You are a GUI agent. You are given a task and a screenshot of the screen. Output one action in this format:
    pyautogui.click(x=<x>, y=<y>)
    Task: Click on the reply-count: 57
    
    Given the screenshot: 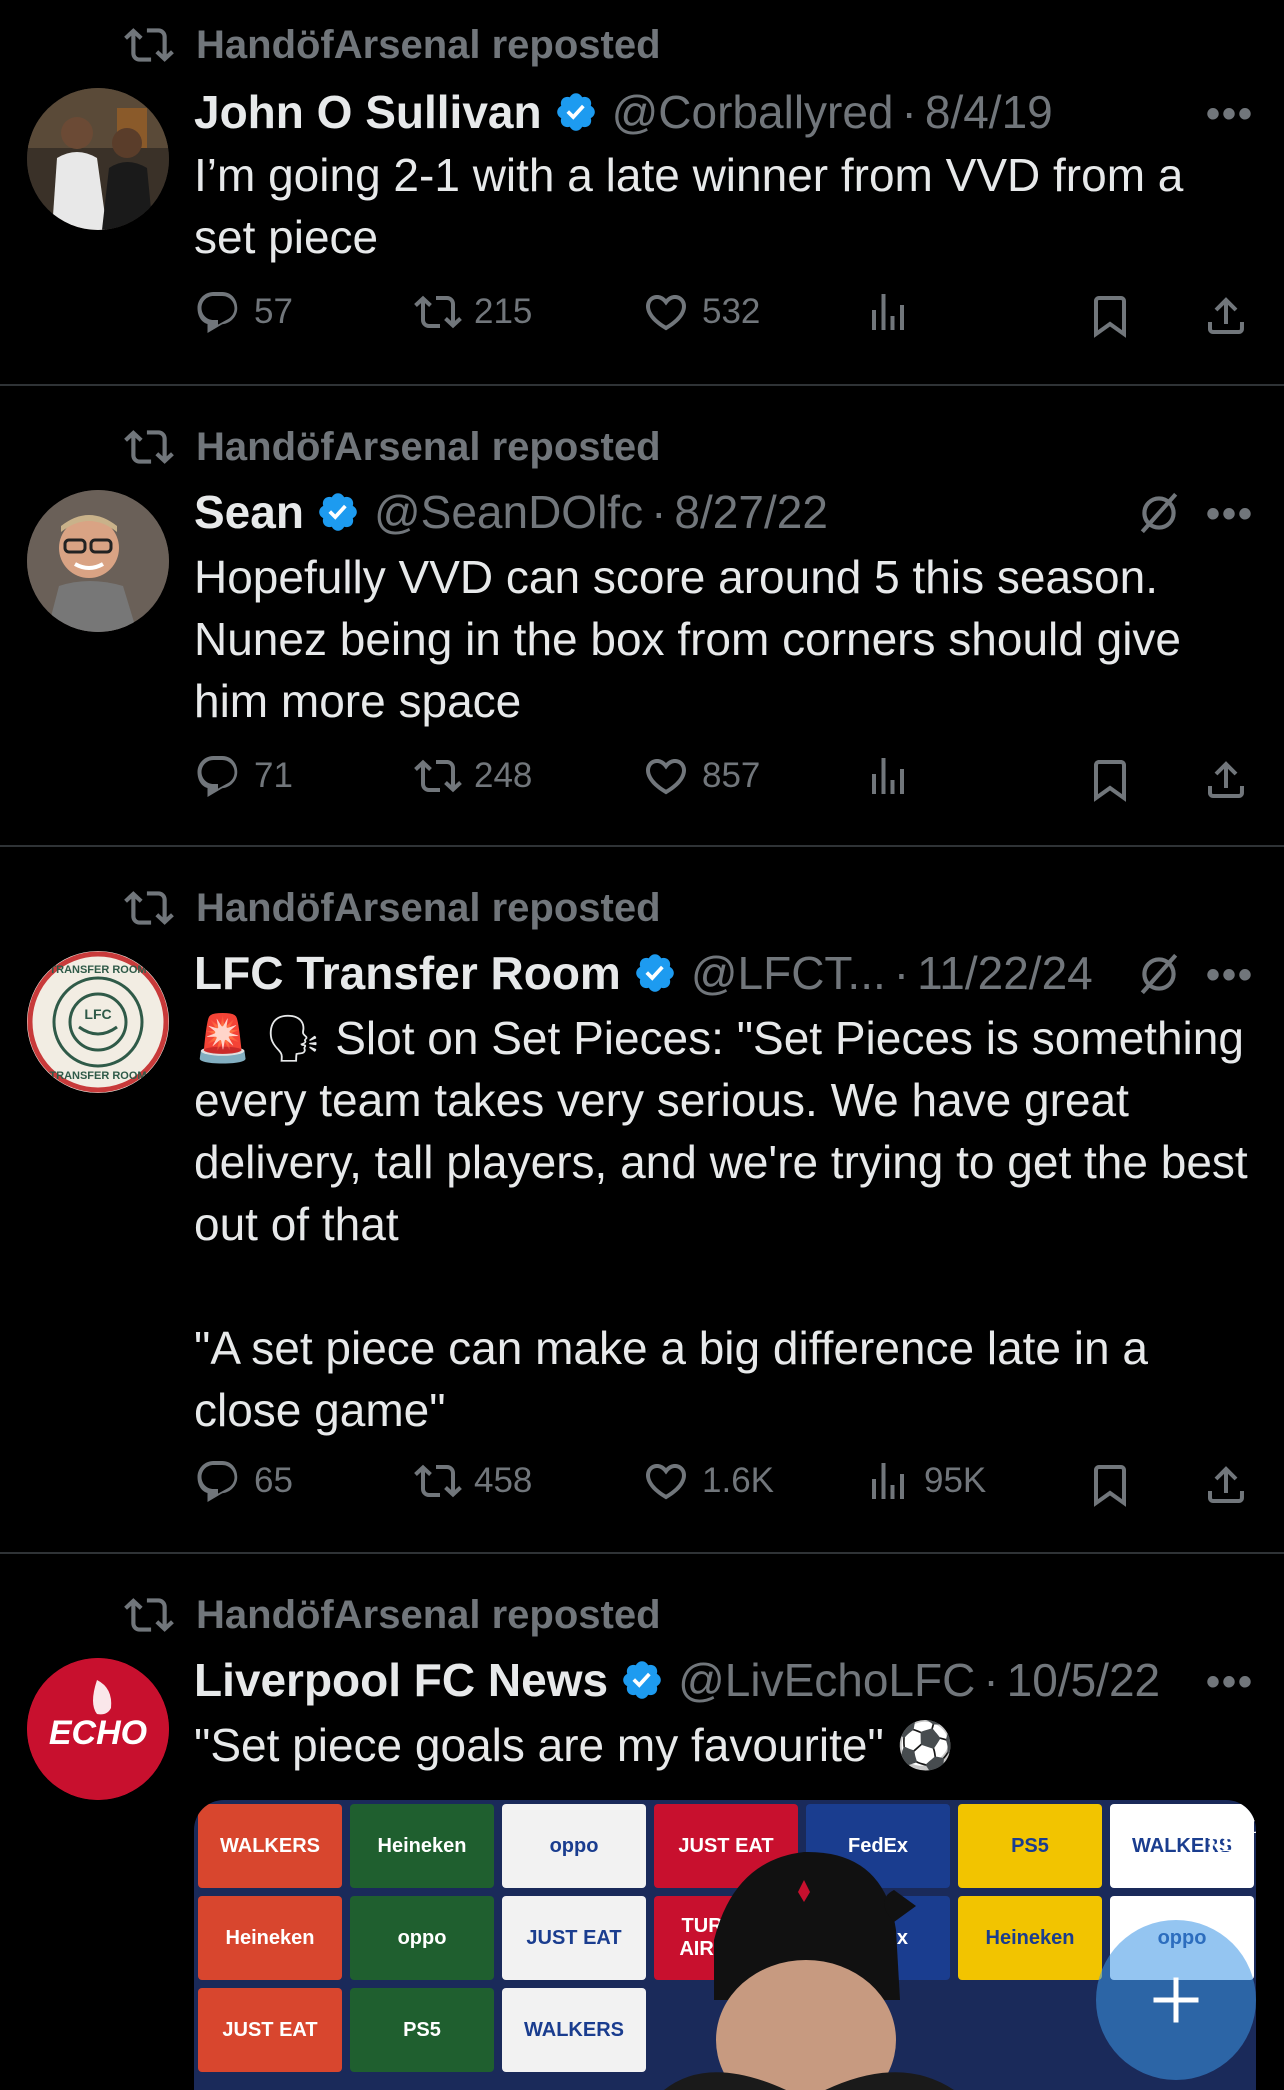 What is the action you would take?
    pyautogui.click(x=273, y=311)
    